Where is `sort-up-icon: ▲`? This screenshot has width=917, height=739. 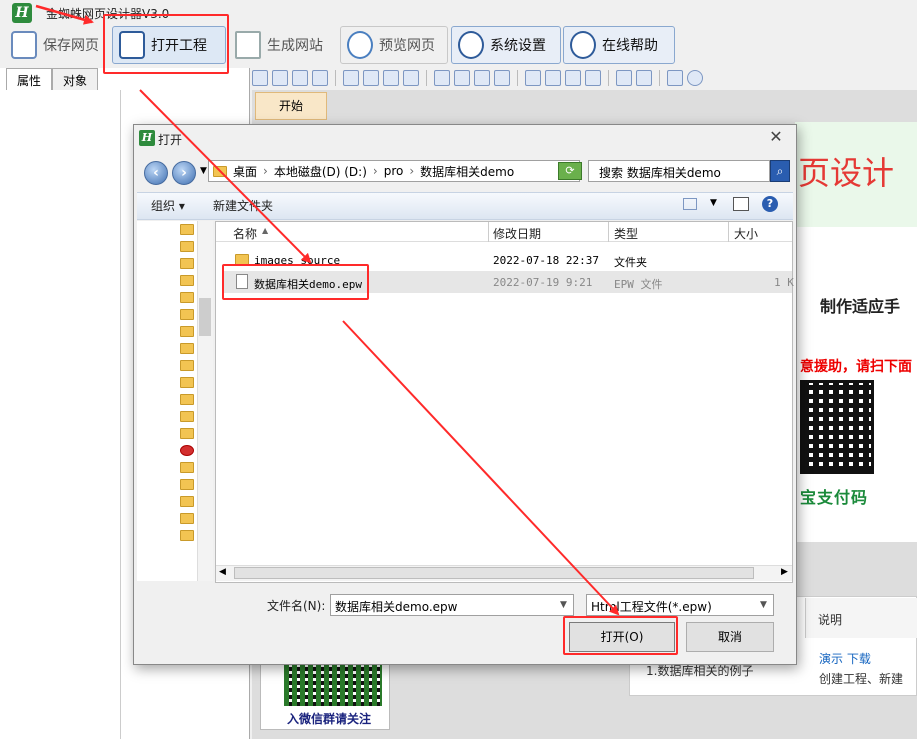 sort-up-icon: ▲ is located at coordinates (265, 230).